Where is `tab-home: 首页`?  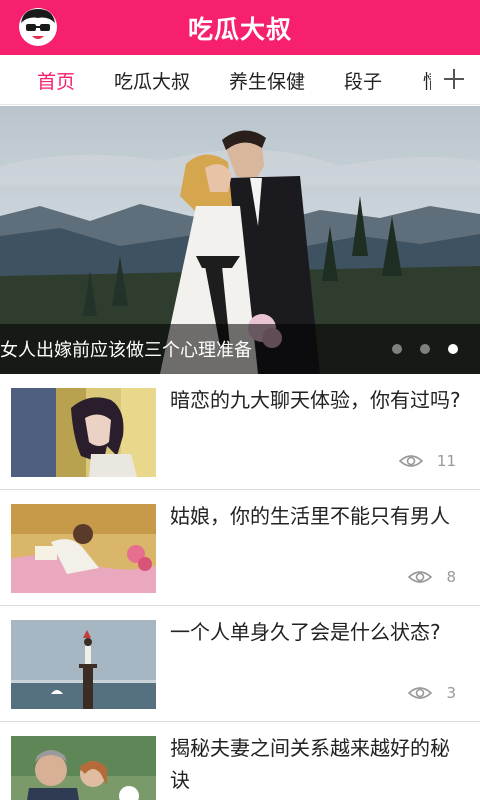
tab-home: 首页 is located at coordinates (56, 80).